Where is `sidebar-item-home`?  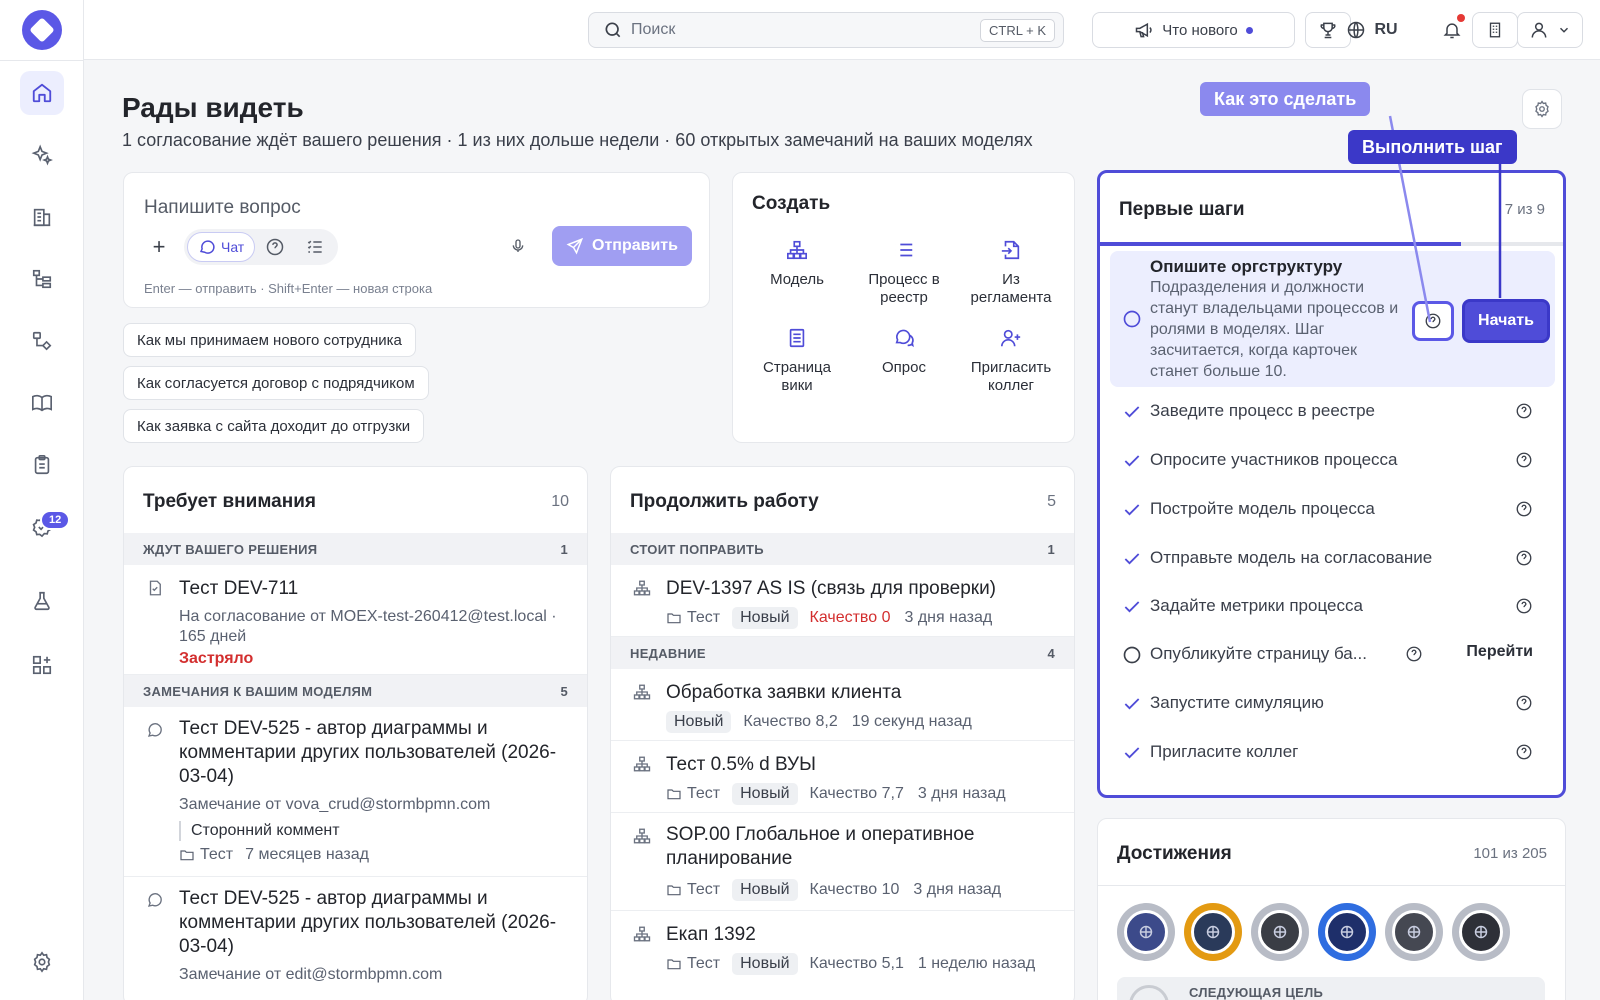 sidebar-item-home is located at coordinates (42, 93).